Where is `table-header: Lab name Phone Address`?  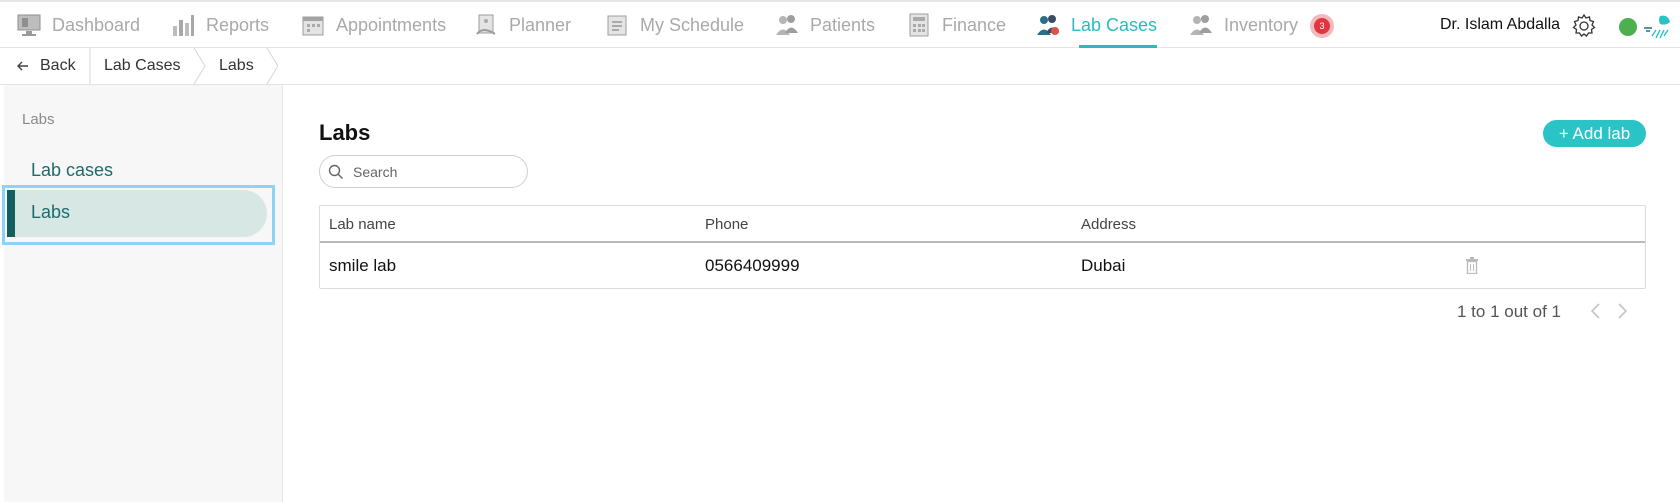 table-header: Lab name Phone Address is located at coordinates (982, 224).